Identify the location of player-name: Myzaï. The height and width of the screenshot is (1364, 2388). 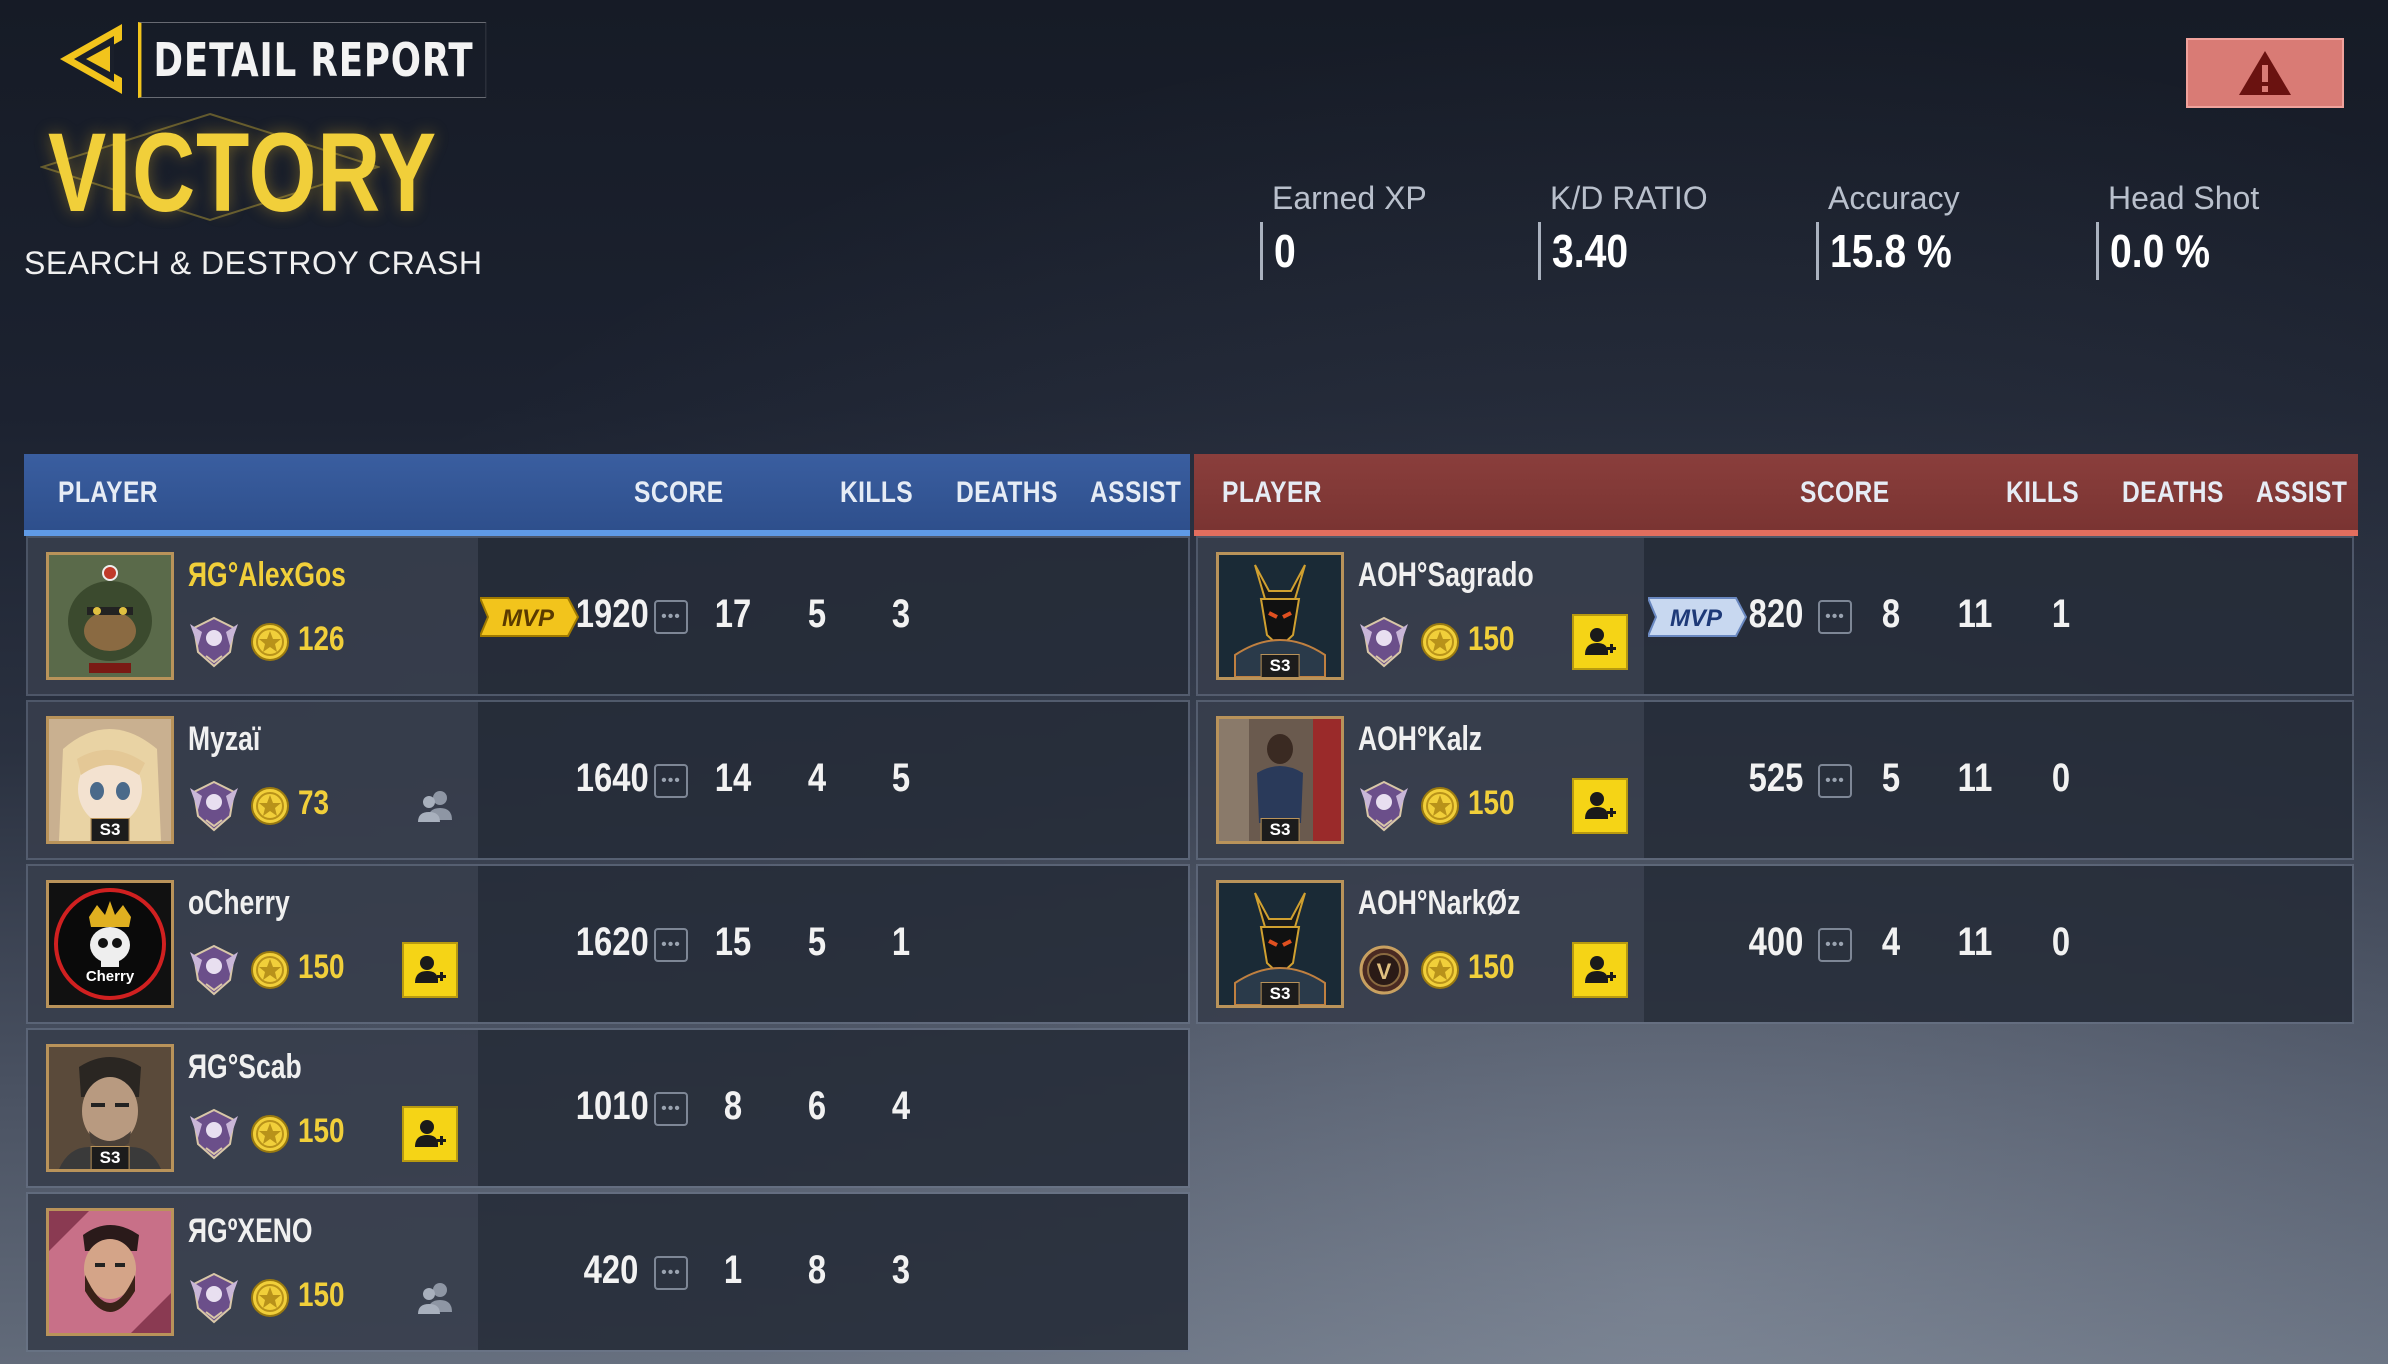
(224, 739).